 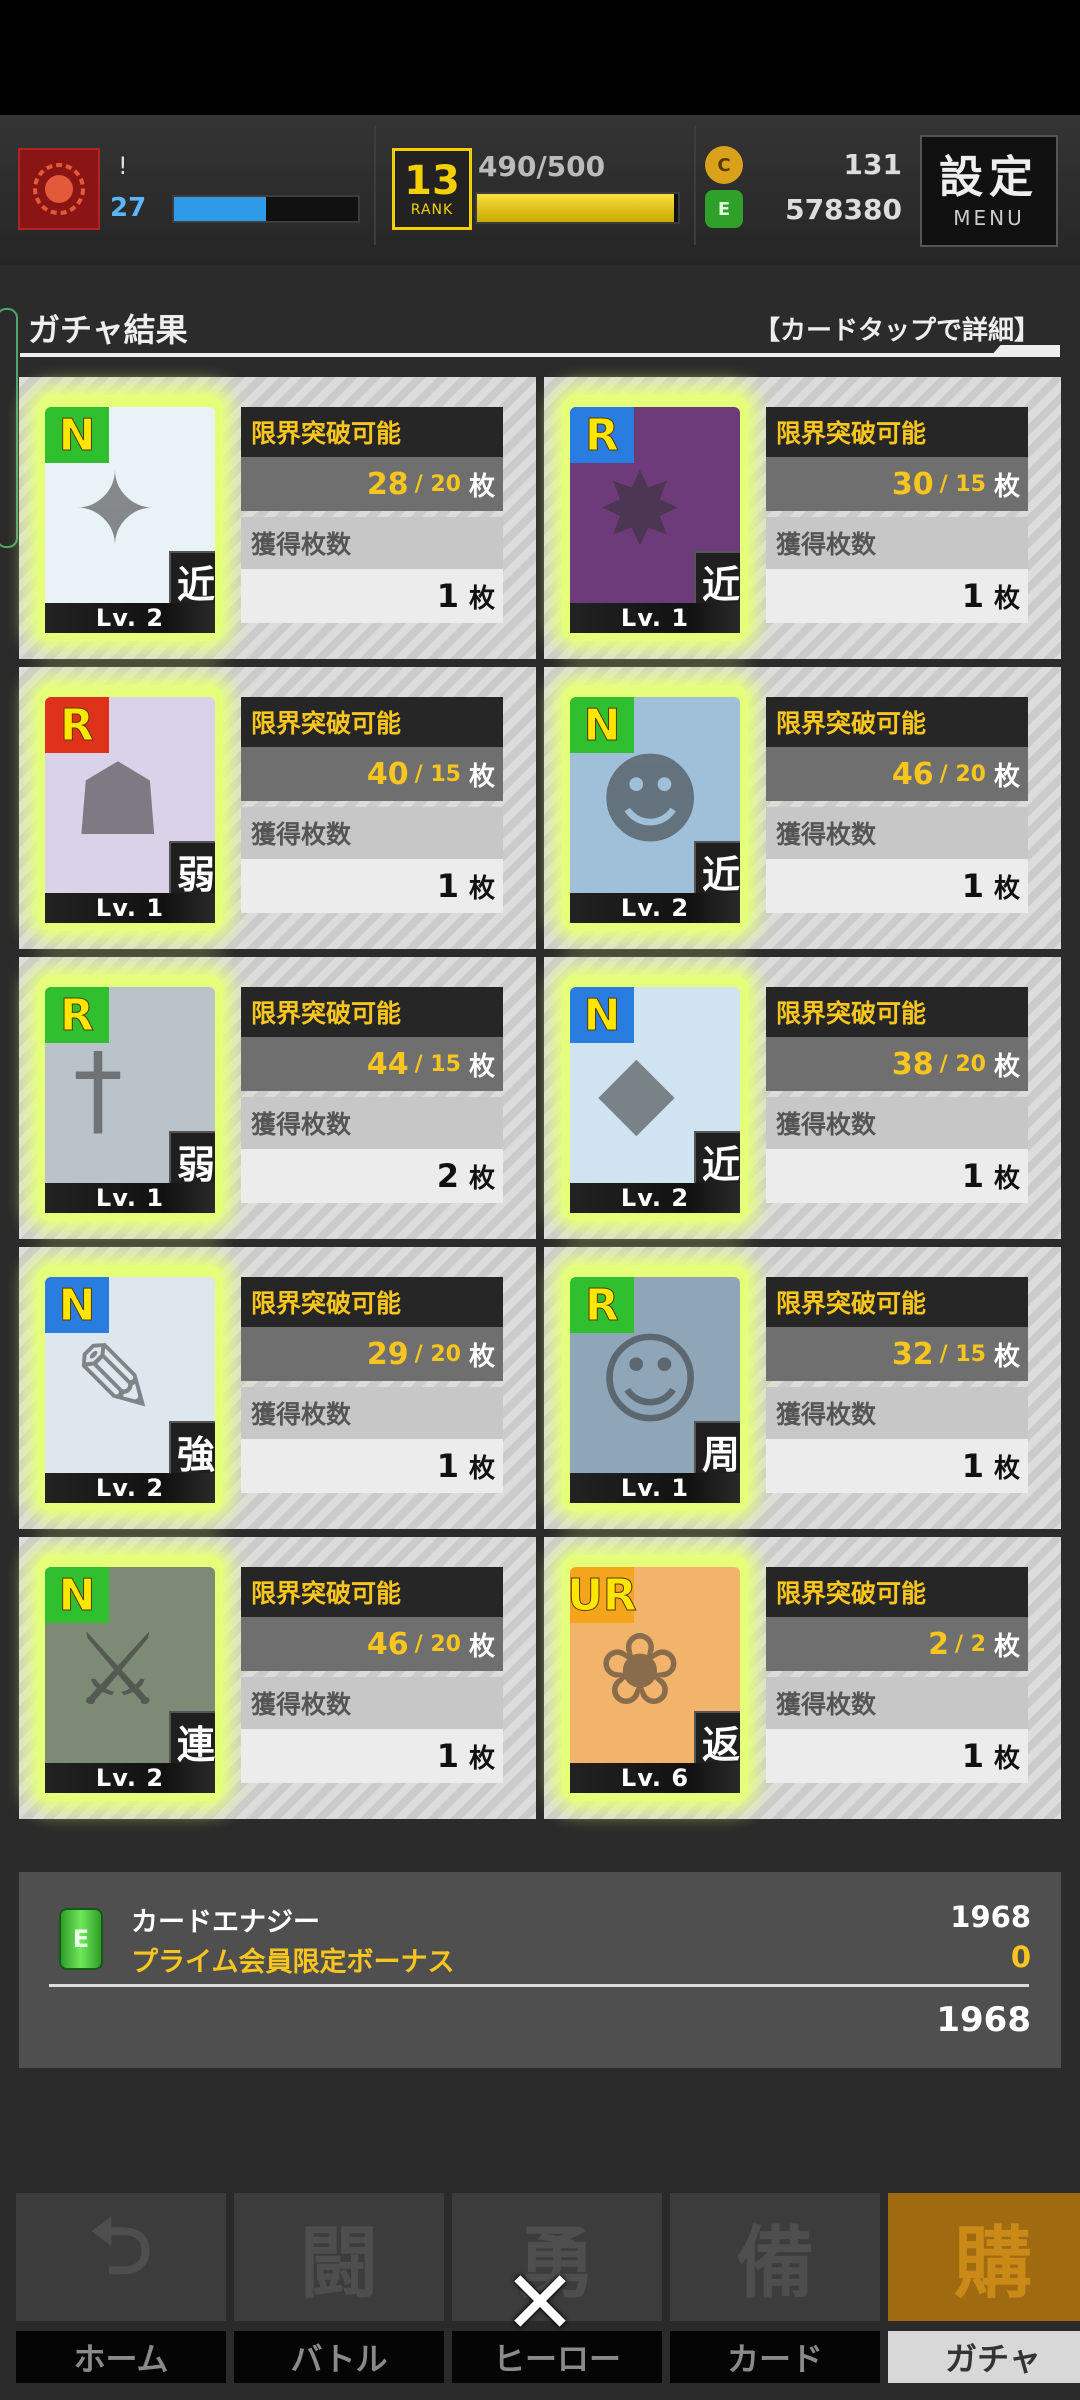 I want to click on card-thumbnail: ✦ N 近 Lv. 2, so click(x=130, y=518).